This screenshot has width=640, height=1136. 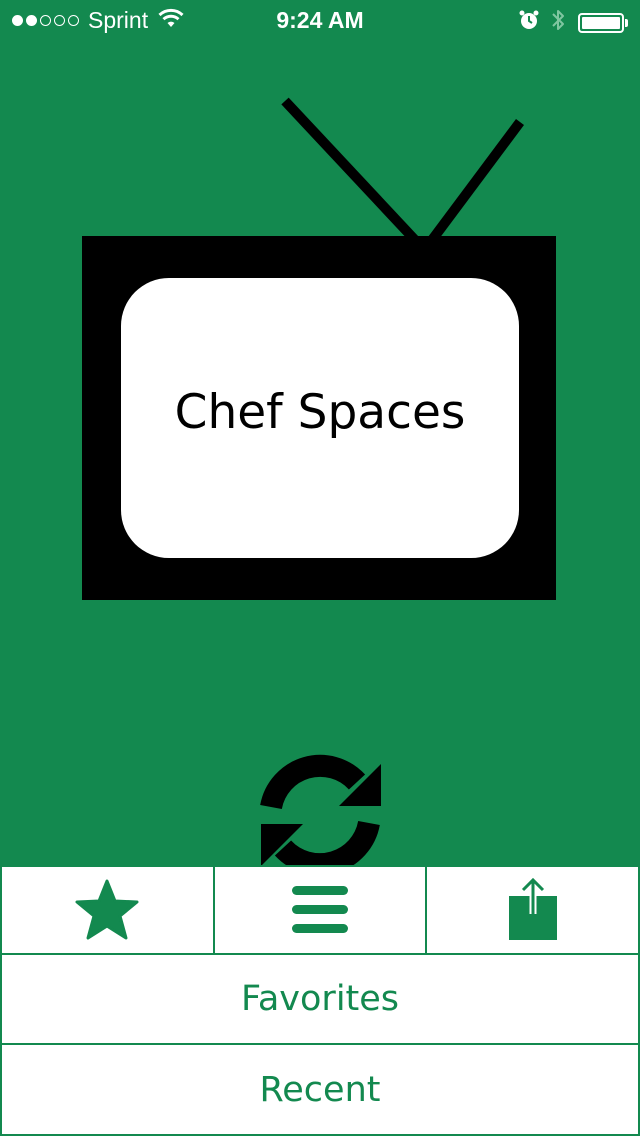 I want to click on menu-icon, so click(x=320, y=909).